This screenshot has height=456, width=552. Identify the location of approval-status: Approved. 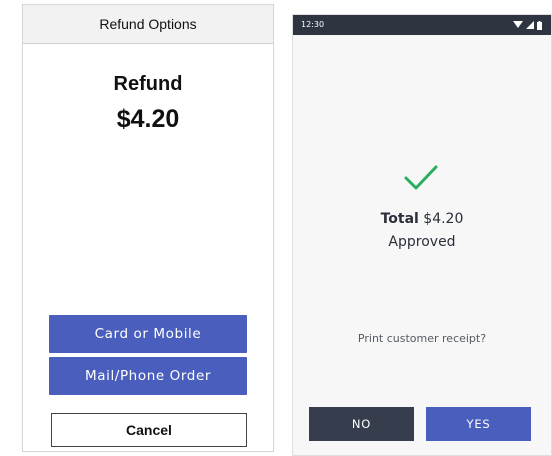
(422, 242).